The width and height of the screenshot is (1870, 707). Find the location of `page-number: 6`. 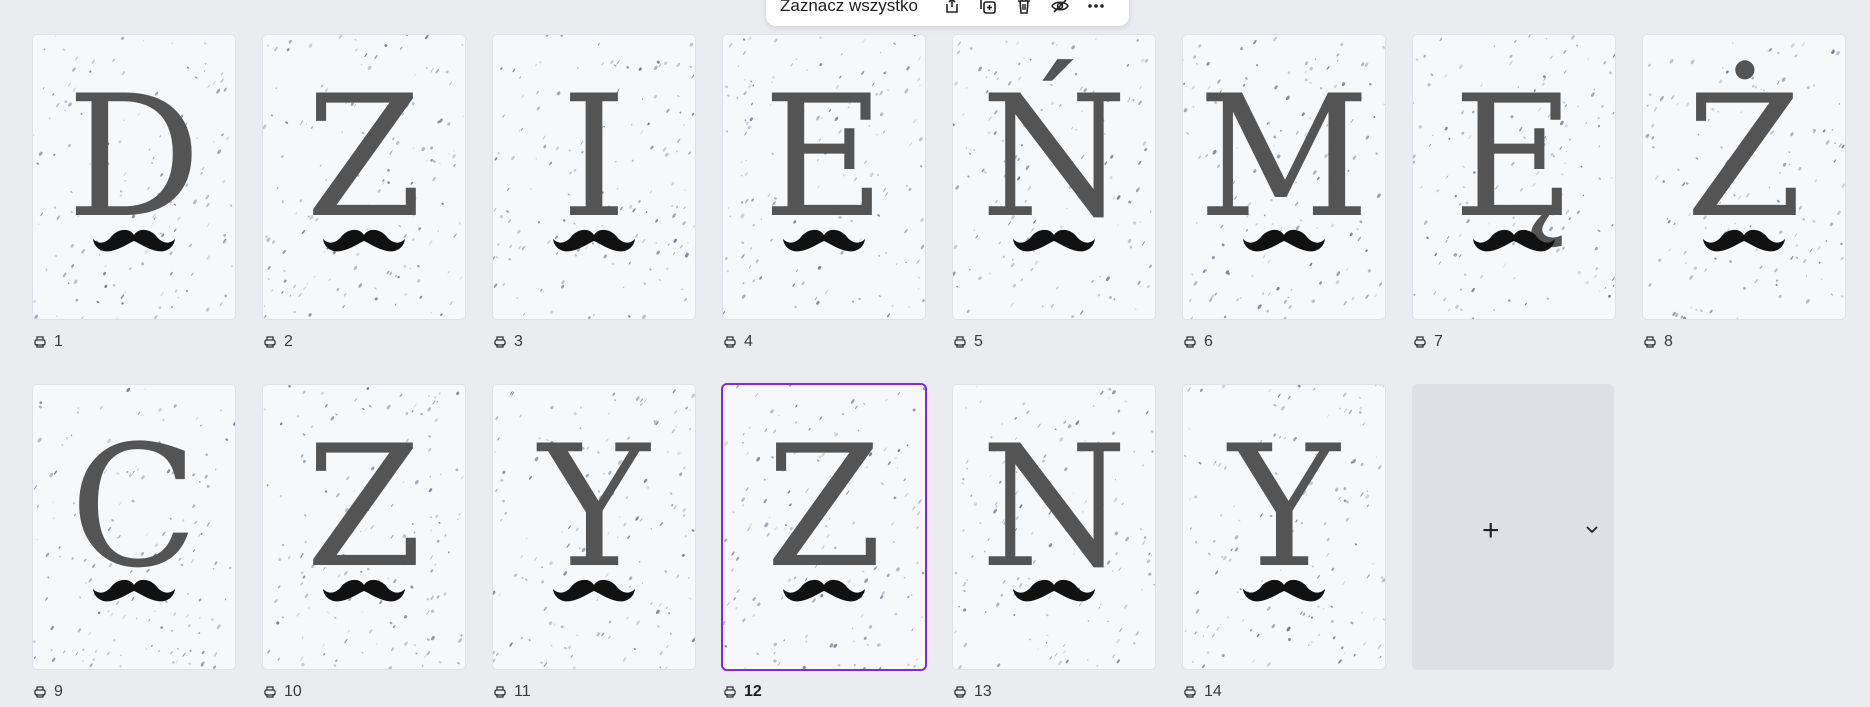

page-number: 6 is located at coordinates (1198, 342).